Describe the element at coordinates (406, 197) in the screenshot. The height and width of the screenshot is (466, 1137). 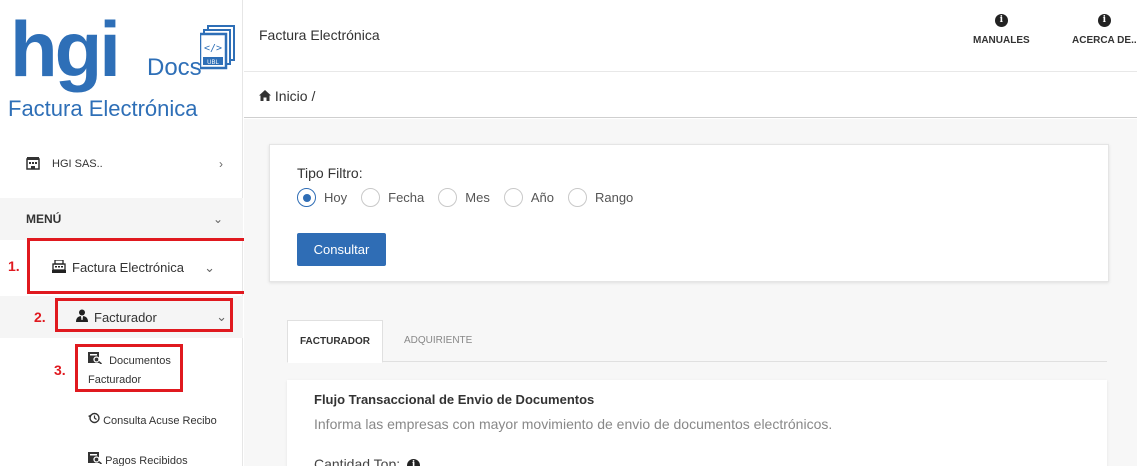
I see `radio-label: Fecha` at that location.